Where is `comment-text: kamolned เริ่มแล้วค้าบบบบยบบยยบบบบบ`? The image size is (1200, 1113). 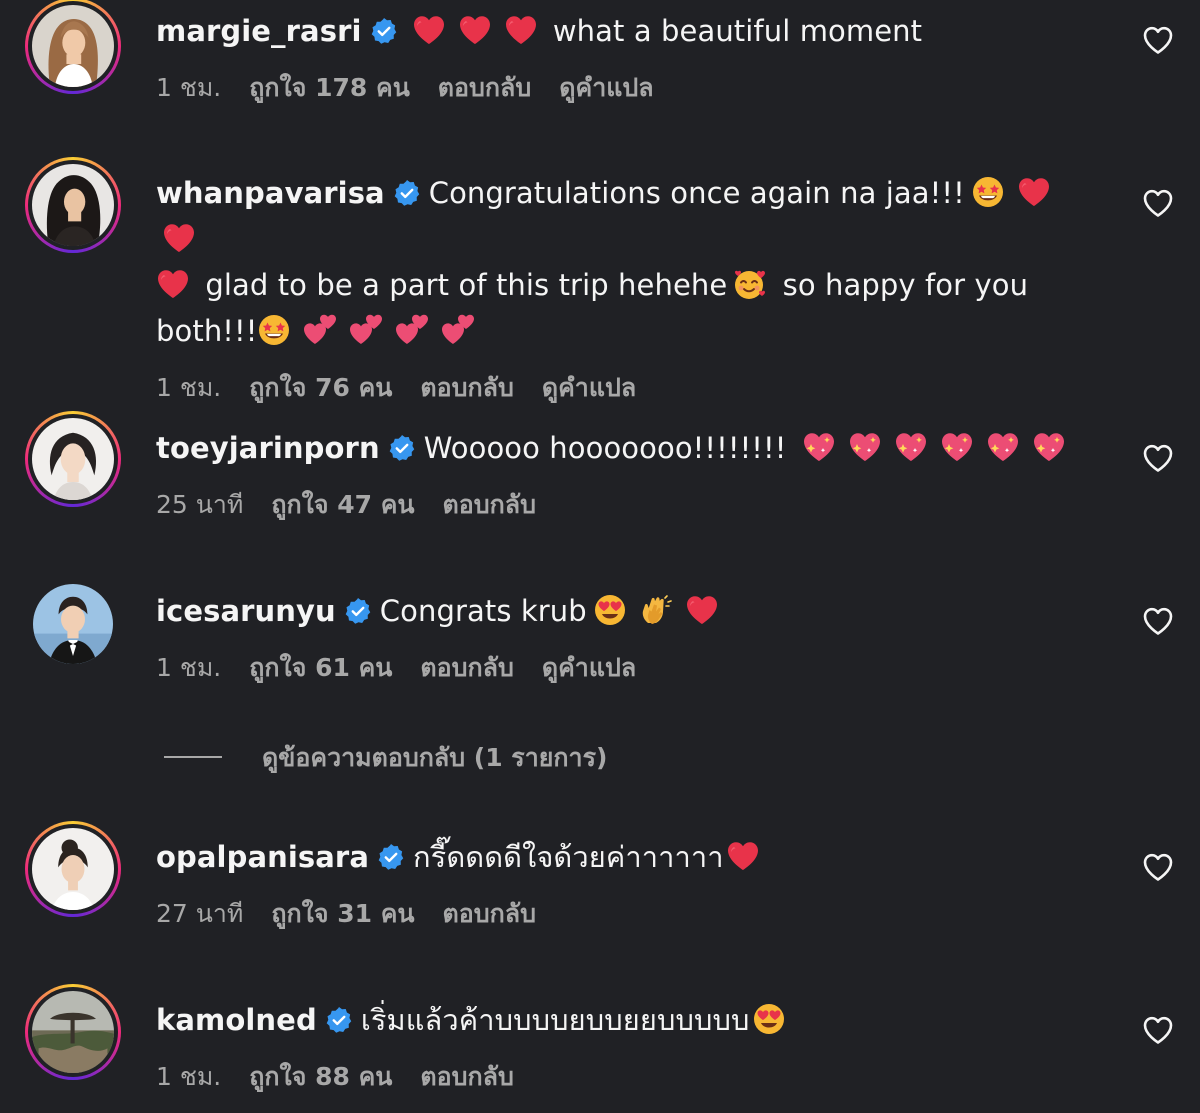 comment-text: kamolned เริ่มแล้วค้าบบบบยบบยยบบบบบ is located at coordinates (621, 1020).